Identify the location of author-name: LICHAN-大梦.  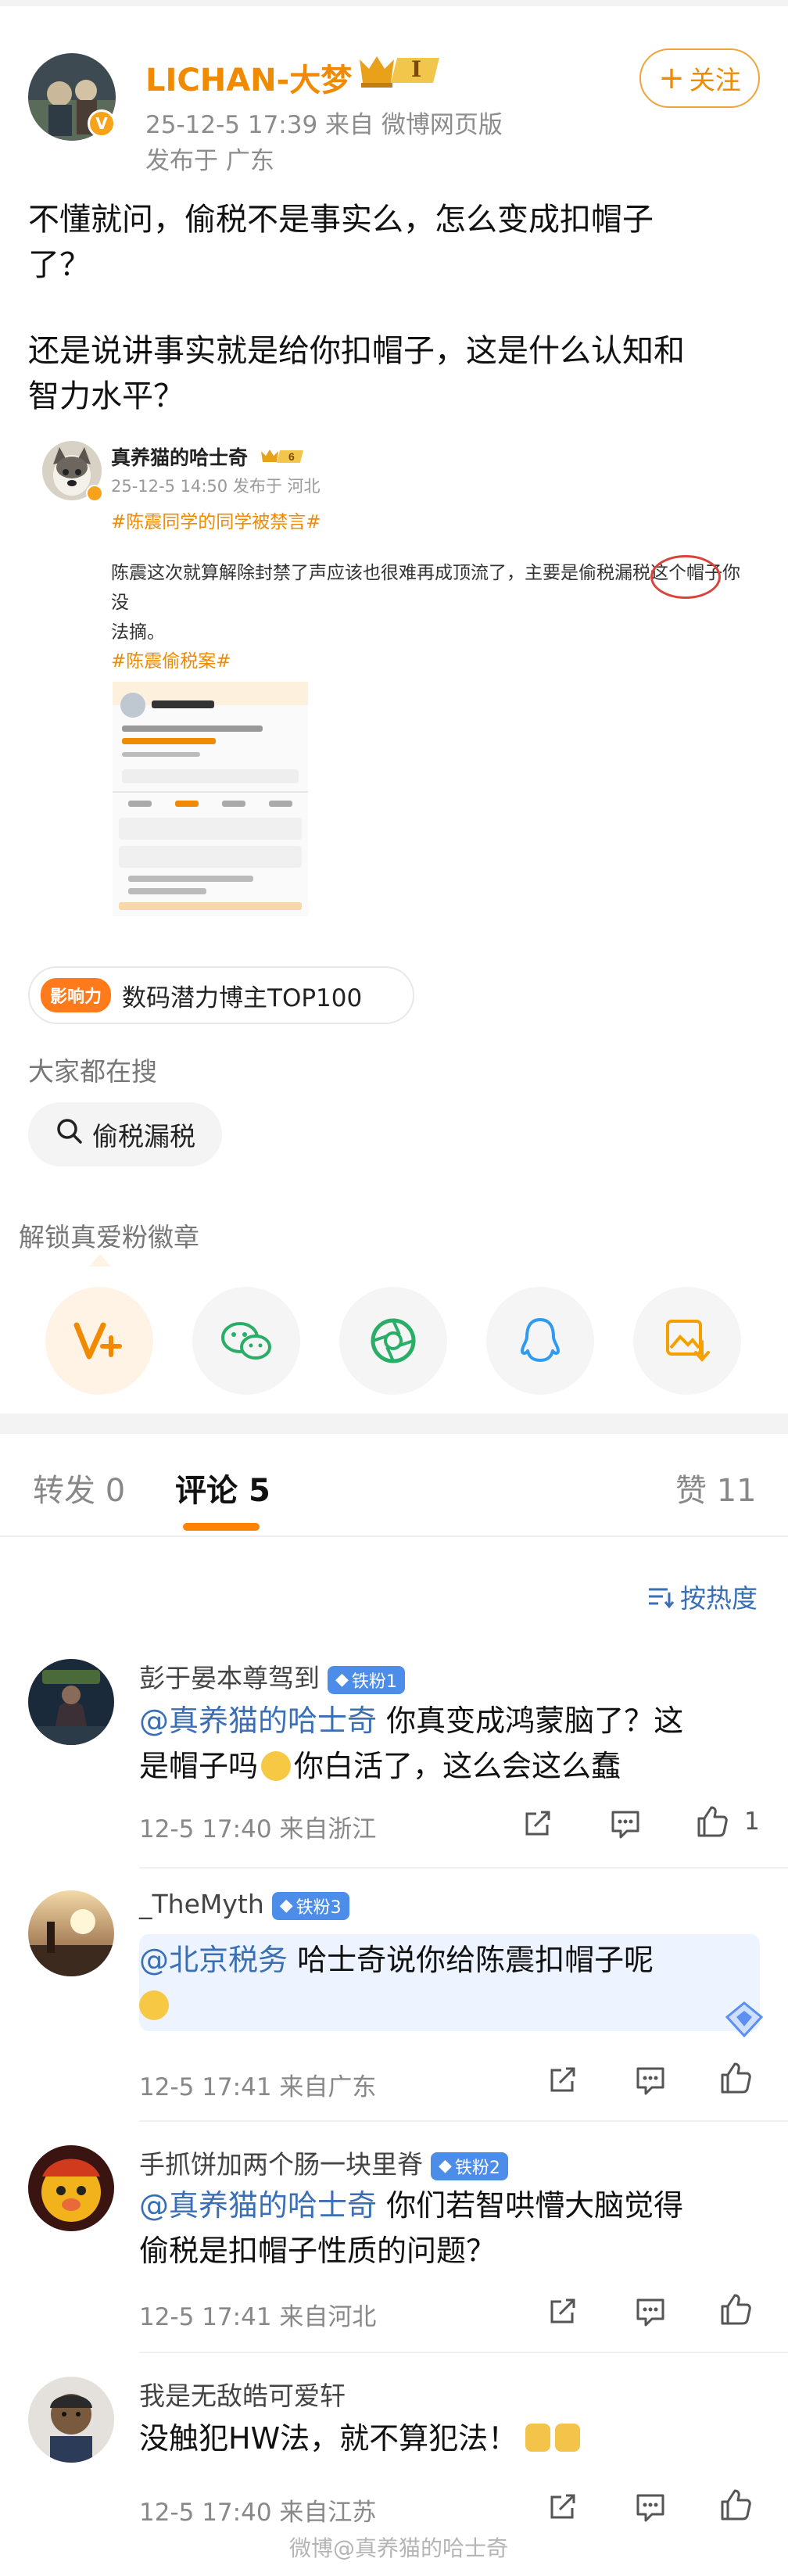
(249, 77).